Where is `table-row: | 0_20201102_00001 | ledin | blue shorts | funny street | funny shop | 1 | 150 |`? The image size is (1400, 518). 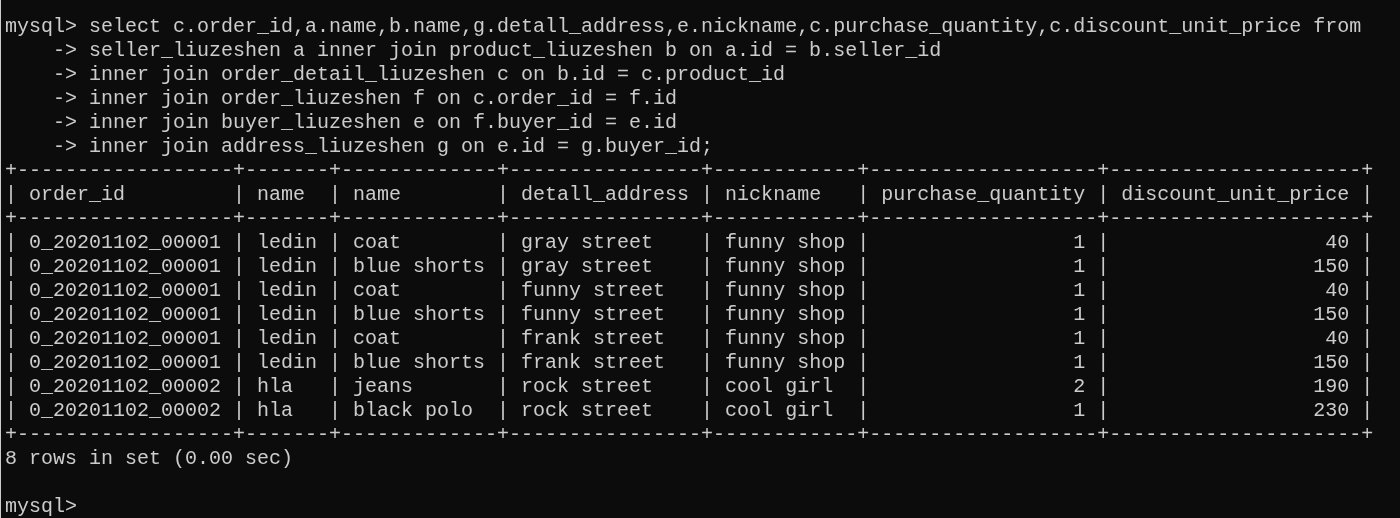 table-row: | 0_20201102_00001 | ledin | blue shorts | funny street | funny shop | 1 | 150 | is located at coordinates (689, 315).